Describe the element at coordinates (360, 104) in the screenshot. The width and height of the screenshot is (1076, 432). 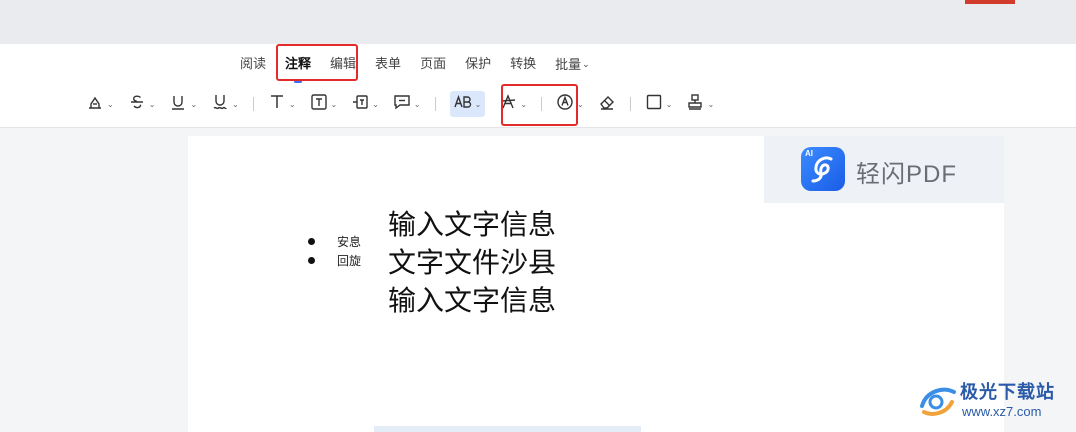
I see `callout-icon` at that location.